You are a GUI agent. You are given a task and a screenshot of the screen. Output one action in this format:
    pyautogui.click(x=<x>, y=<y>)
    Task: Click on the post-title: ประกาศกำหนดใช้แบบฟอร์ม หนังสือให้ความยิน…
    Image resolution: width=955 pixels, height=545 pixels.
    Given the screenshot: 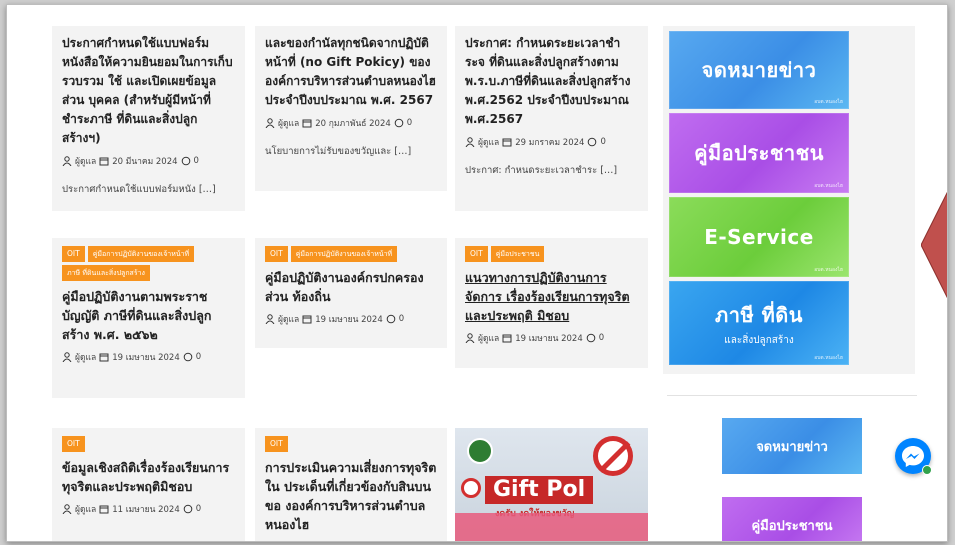 What is the action you would take?
    pyautogui.click(x=148, y=91)
    